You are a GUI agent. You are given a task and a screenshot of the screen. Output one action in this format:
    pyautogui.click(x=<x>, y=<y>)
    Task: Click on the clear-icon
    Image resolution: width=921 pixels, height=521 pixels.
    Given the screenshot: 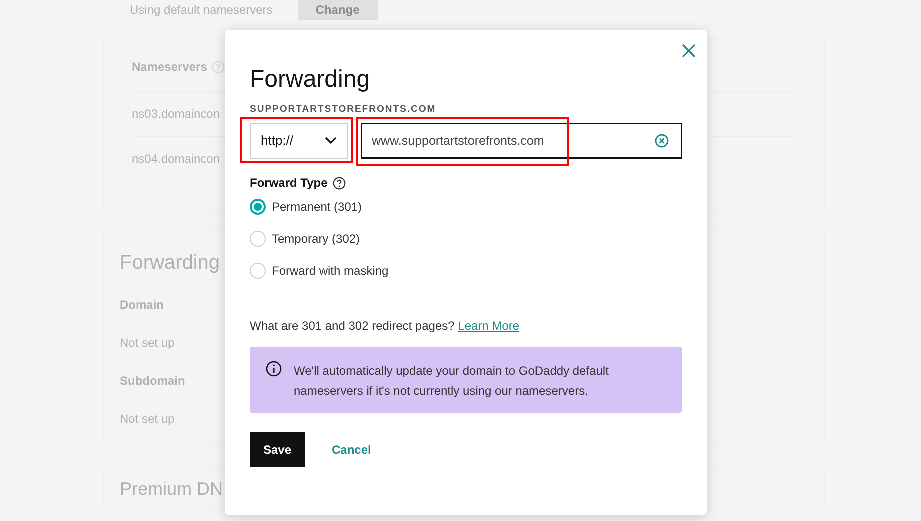 What is the action you would take?
    pyautogui.click(x=662, y=141)
    